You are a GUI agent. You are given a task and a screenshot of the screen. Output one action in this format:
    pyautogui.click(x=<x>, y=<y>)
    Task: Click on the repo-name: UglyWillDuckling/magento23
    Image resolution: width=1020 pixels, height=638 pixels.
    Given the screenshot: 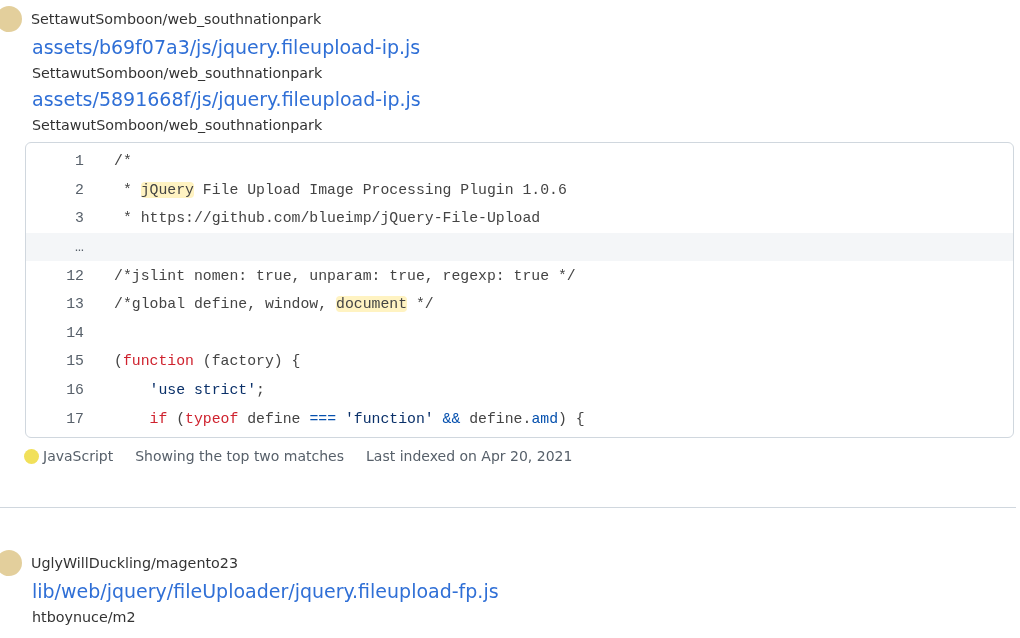 What is the action you would take?
    pyautogui.click(x=134, y=562)
    